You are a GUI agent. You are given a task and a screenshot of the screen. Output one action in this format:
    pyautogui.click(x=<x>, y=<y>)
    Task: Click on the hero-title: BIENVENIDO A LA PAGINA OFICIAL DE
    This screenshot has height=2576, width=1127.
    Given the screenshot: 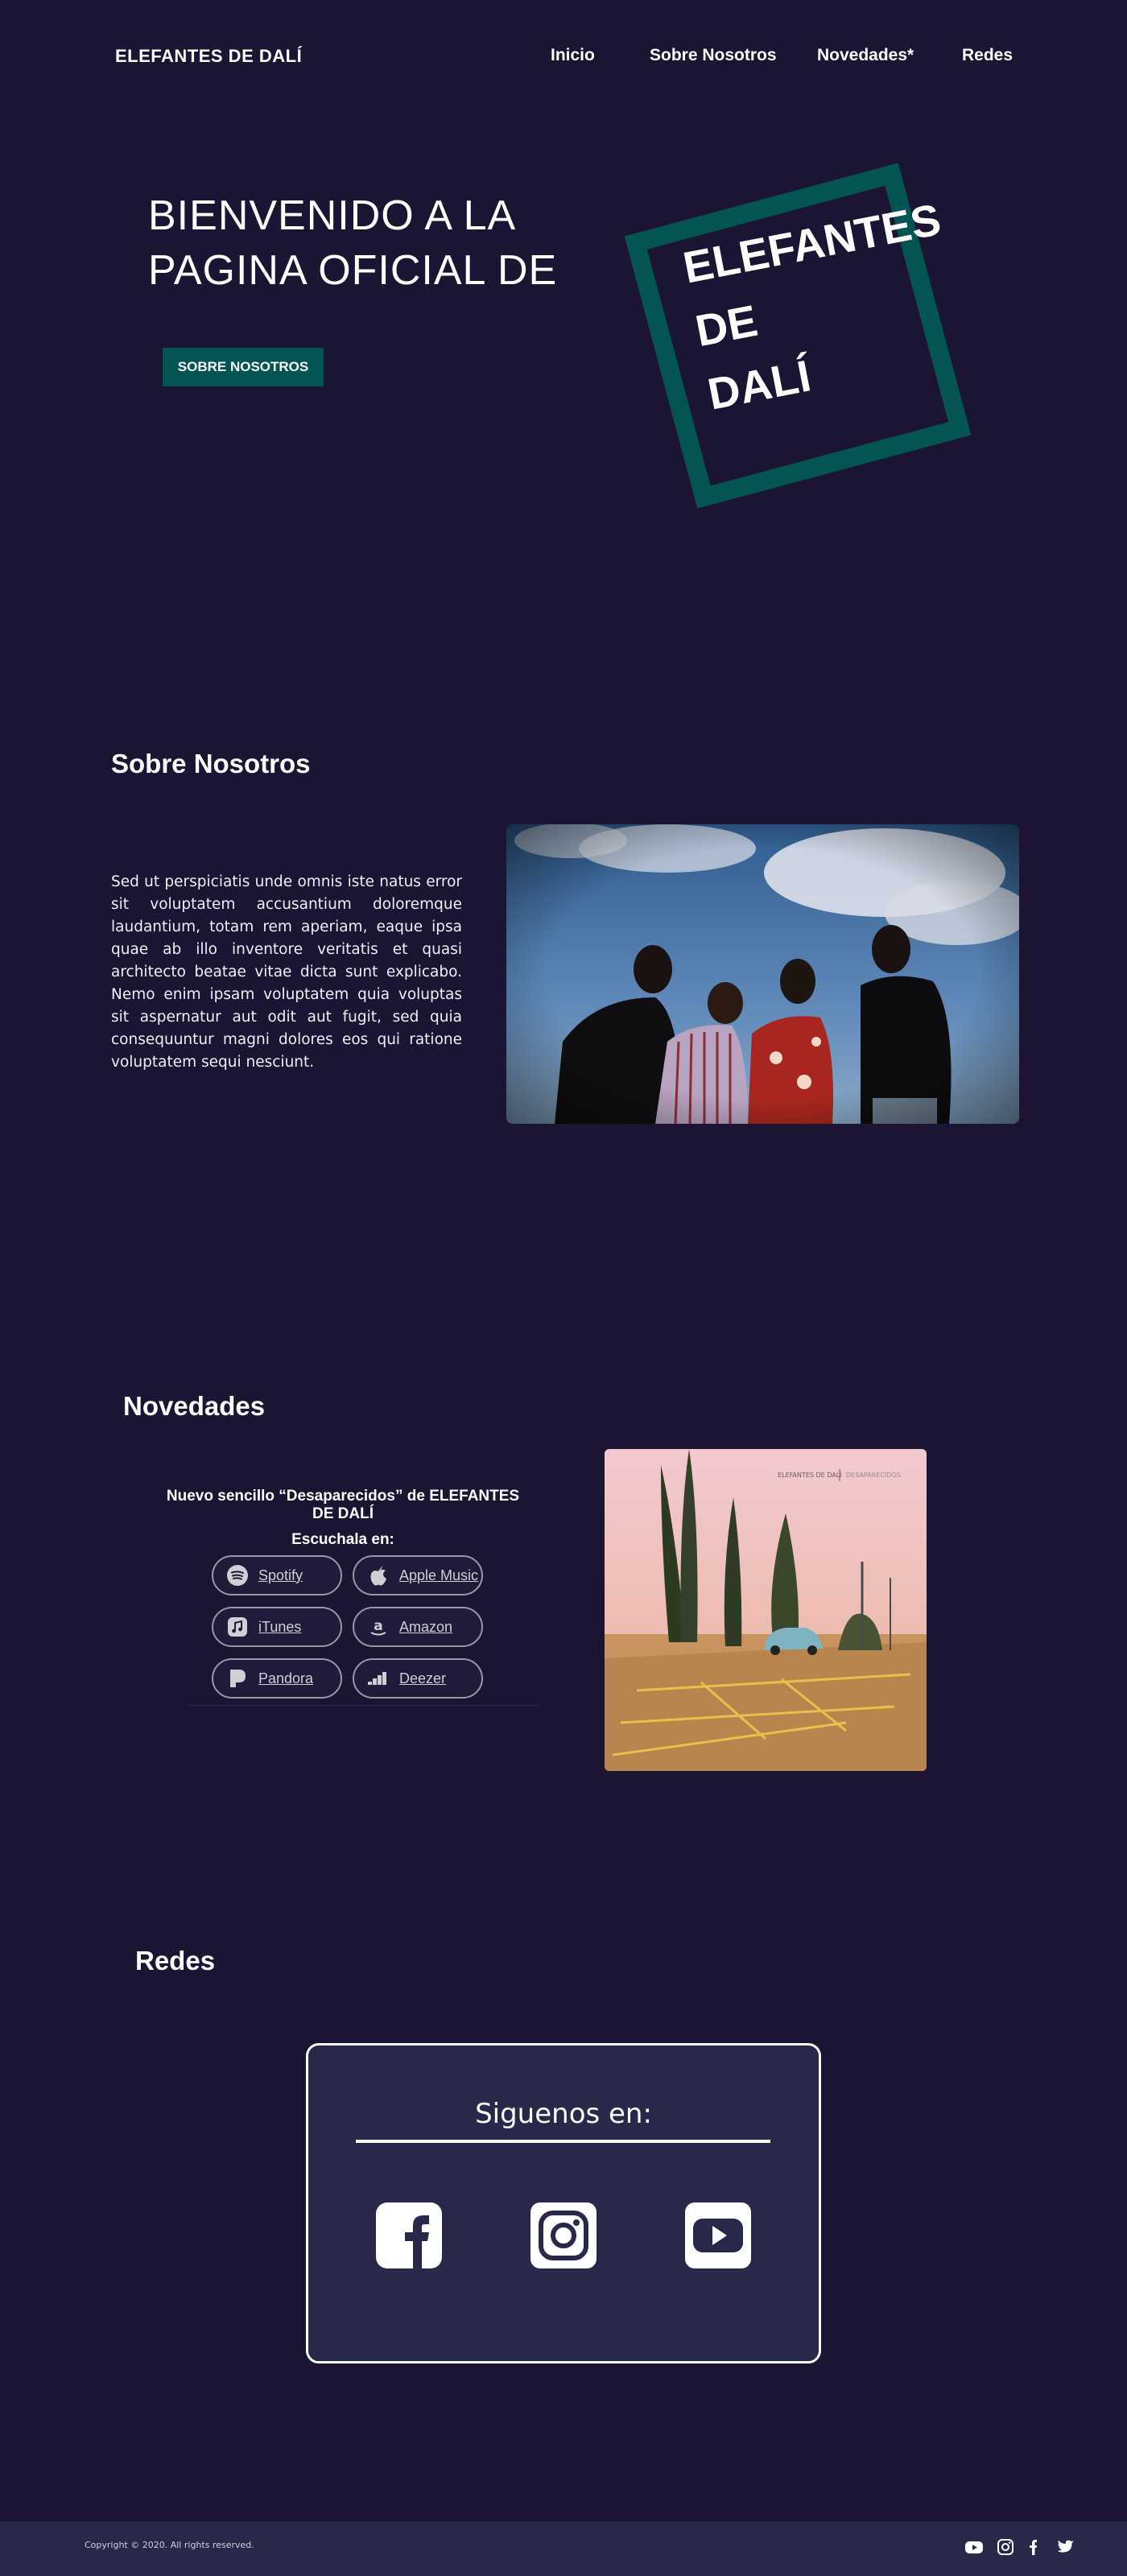 What is the action you would take?
    pyautogui.click(x=353, y=243)
    